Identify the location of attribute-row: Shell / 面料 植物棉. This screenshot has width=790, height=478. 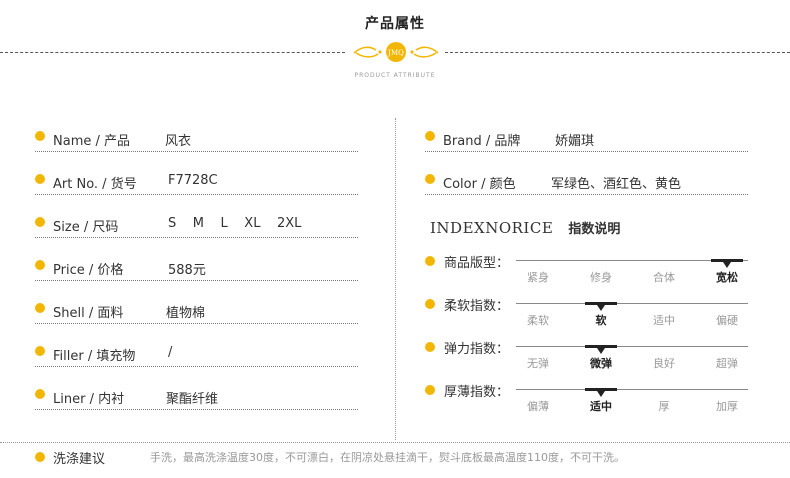
(196, 309).